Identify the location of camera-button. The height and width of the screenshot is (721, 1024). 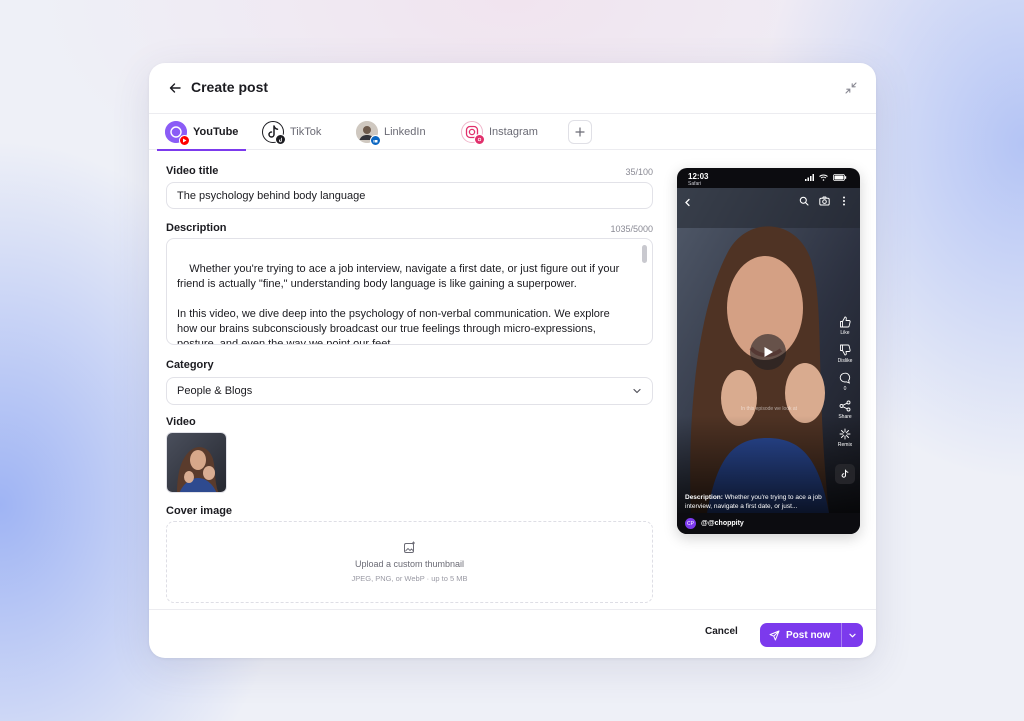
(824, 202).